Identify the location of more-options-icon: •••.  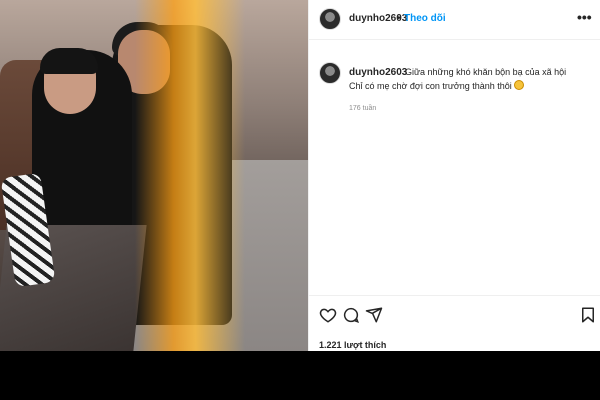
(584, 17).